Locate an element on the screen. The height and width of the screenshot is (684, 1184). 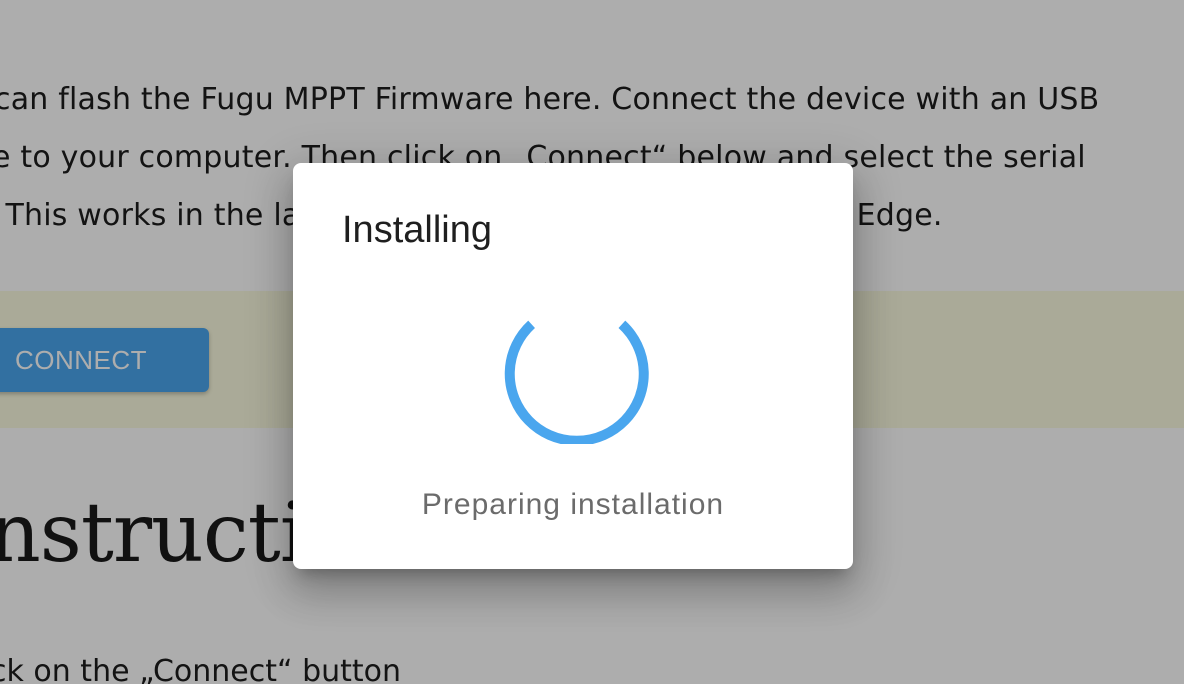
progress-spinner-icon is located at coordinates (576, 382).